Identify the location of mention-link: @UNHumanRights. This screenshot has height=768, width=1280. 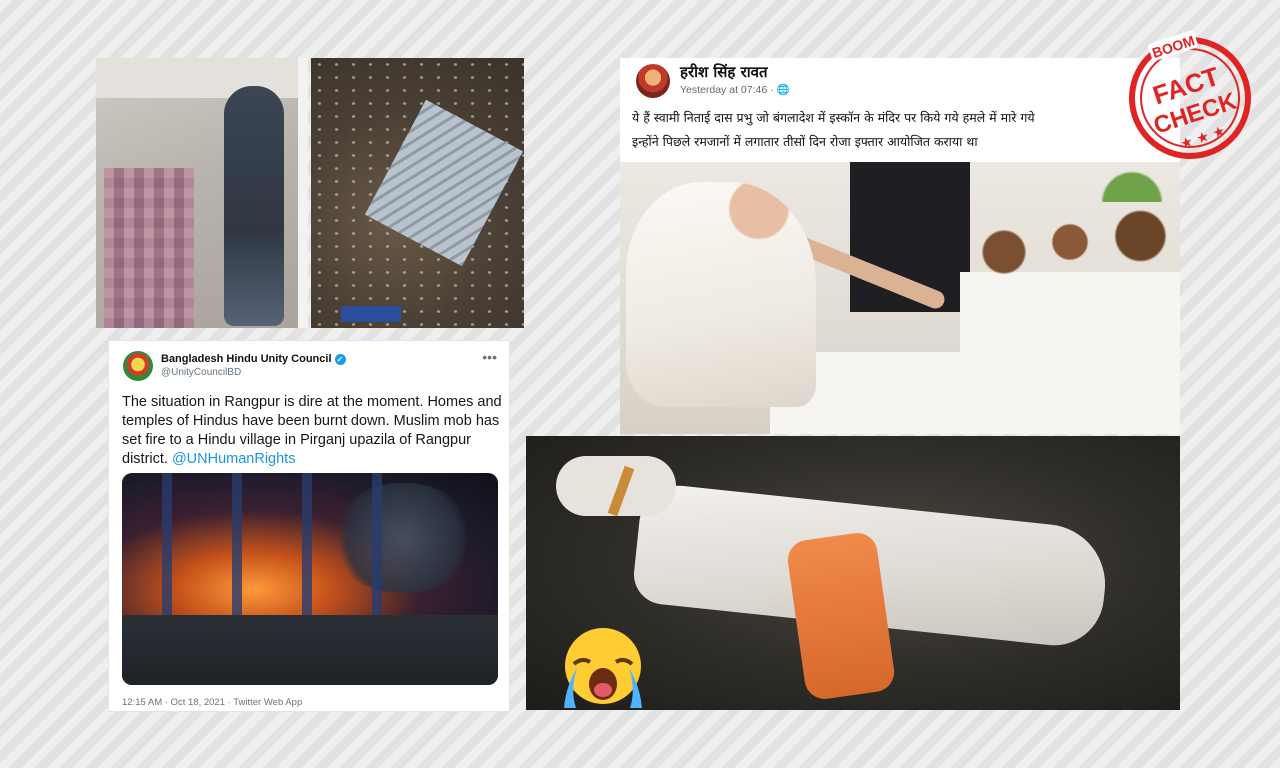
(234, 459).